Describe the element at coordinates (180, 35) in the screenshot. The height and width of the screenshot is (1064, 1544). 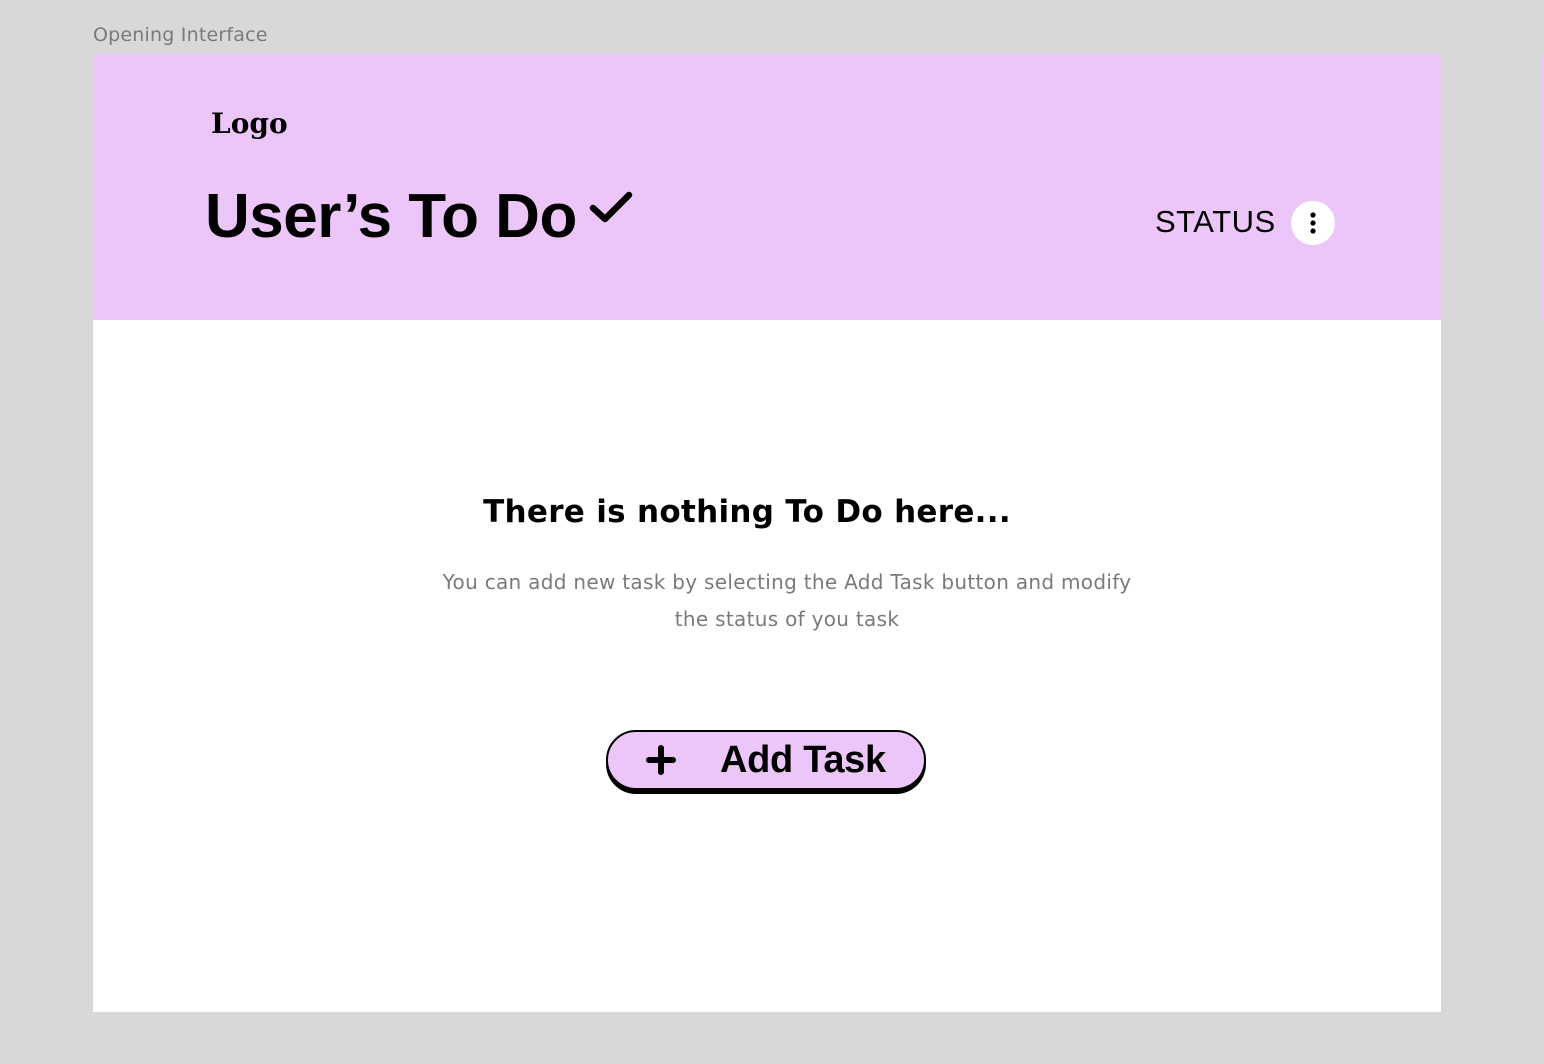
I see `frame-label: Opening Interface` at that location.